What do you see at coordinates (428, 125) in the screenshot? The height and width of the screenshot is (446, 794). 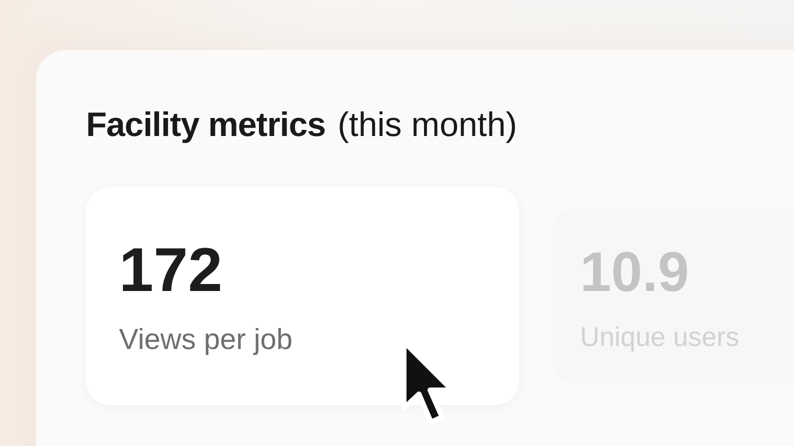 I see `panel-subtitle: (this month)` at bounding box center [428, 125].